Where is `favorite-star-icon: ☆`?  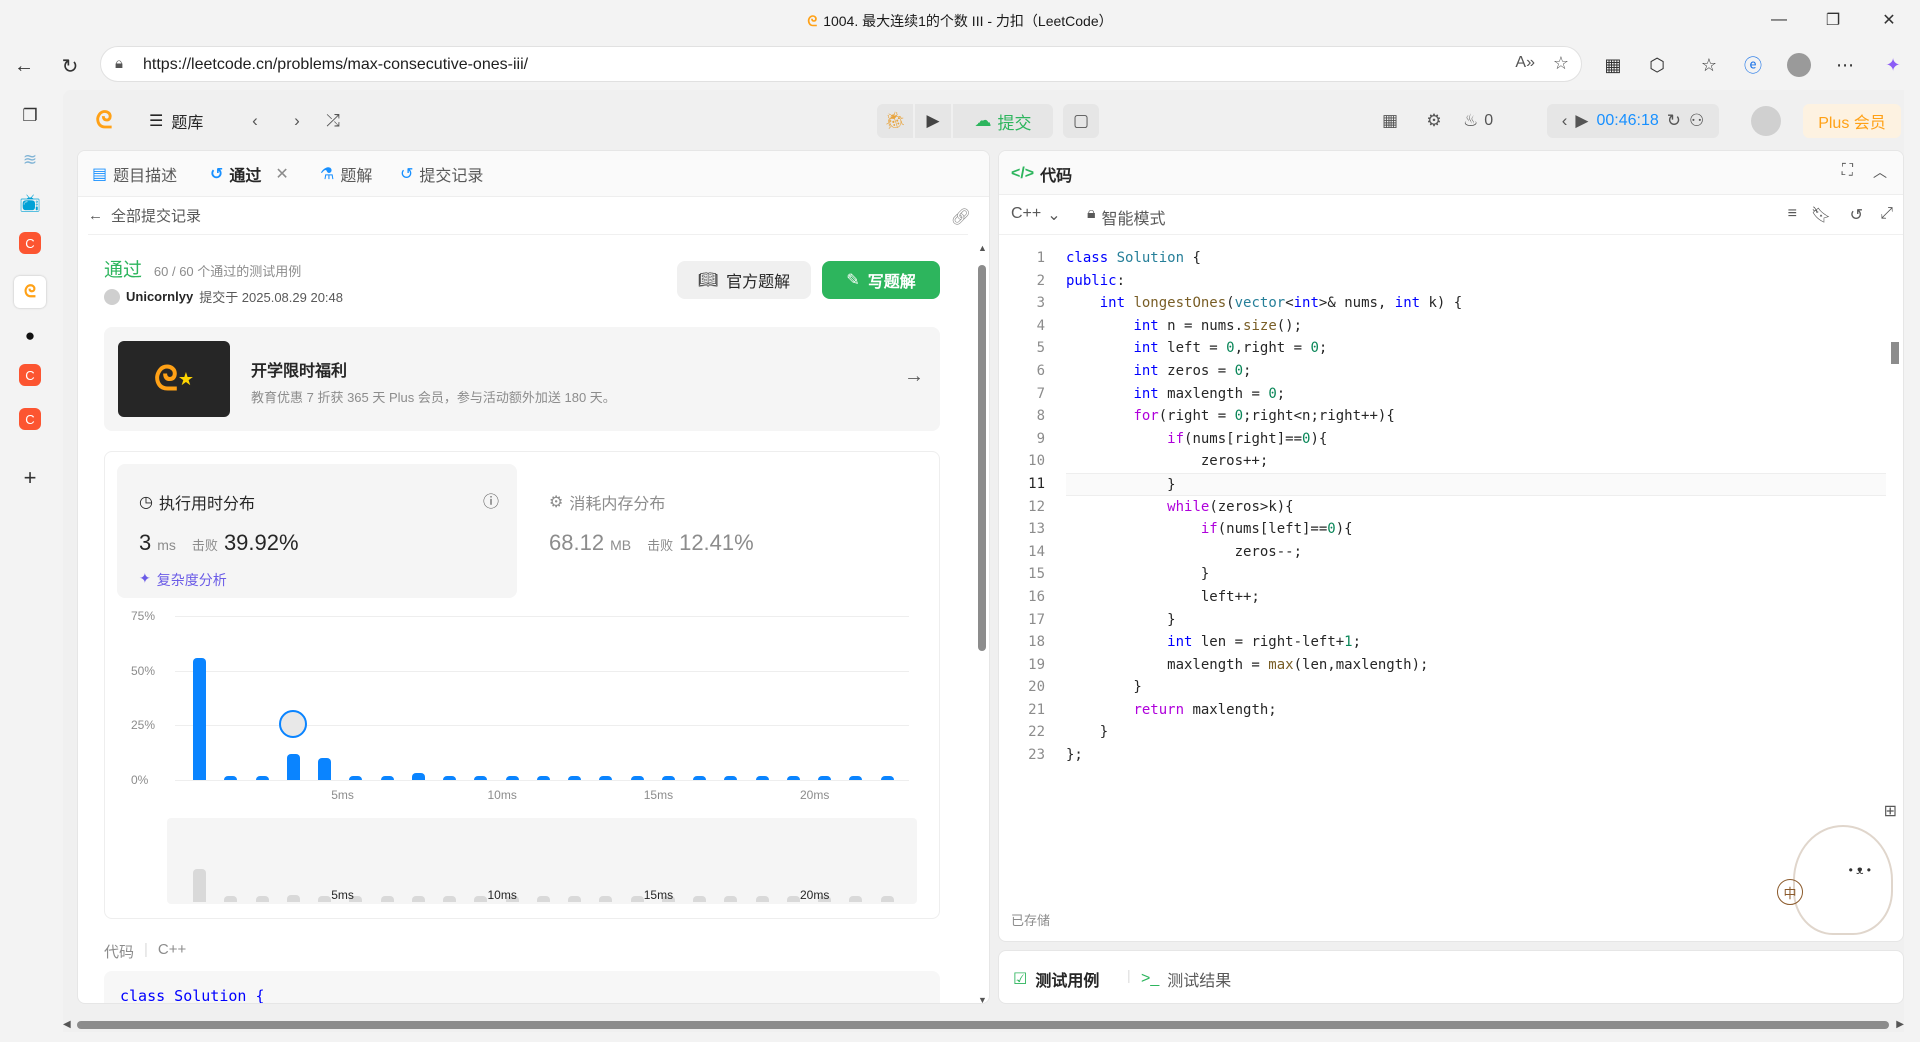
favorite-star-icon: ☆ is located at coordinates (1561, 63).